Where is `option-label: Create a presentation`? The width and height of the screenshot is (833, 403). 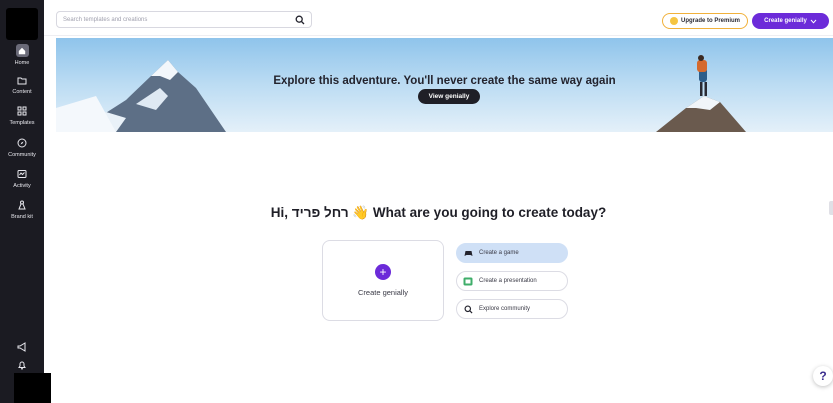 option-label: Create a presentation is located at coordinates (508, 281).